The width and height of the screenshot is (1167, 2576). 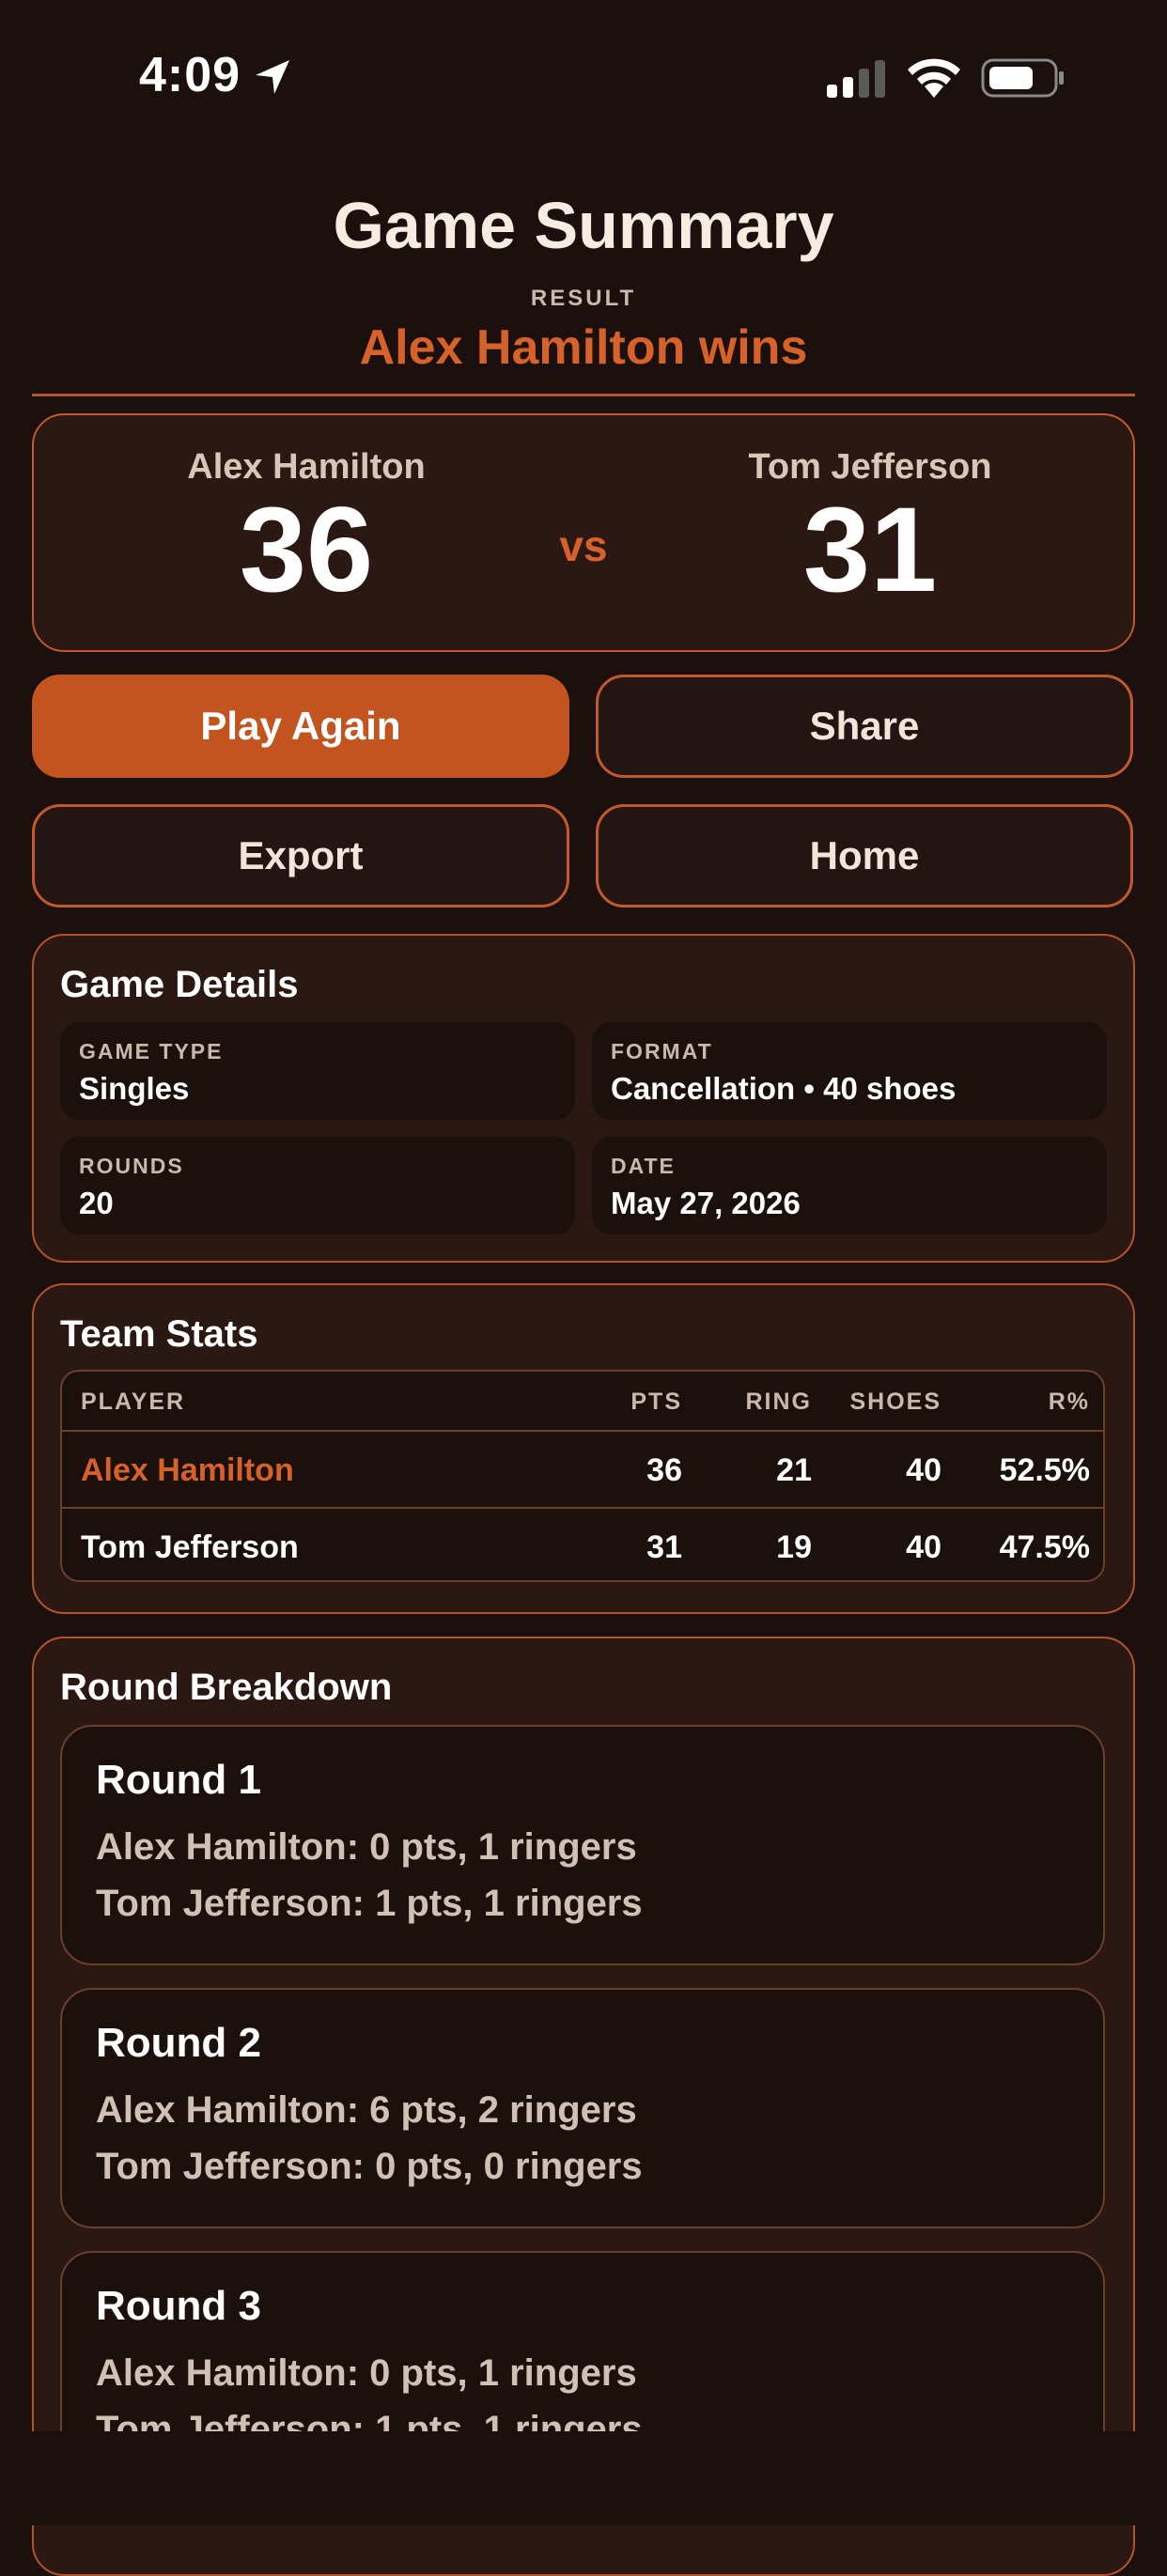 What do you see at coordinates (178, 2306) in the screenshot?
I see `round-title: Round 3` at bounding box center [178, 2306].